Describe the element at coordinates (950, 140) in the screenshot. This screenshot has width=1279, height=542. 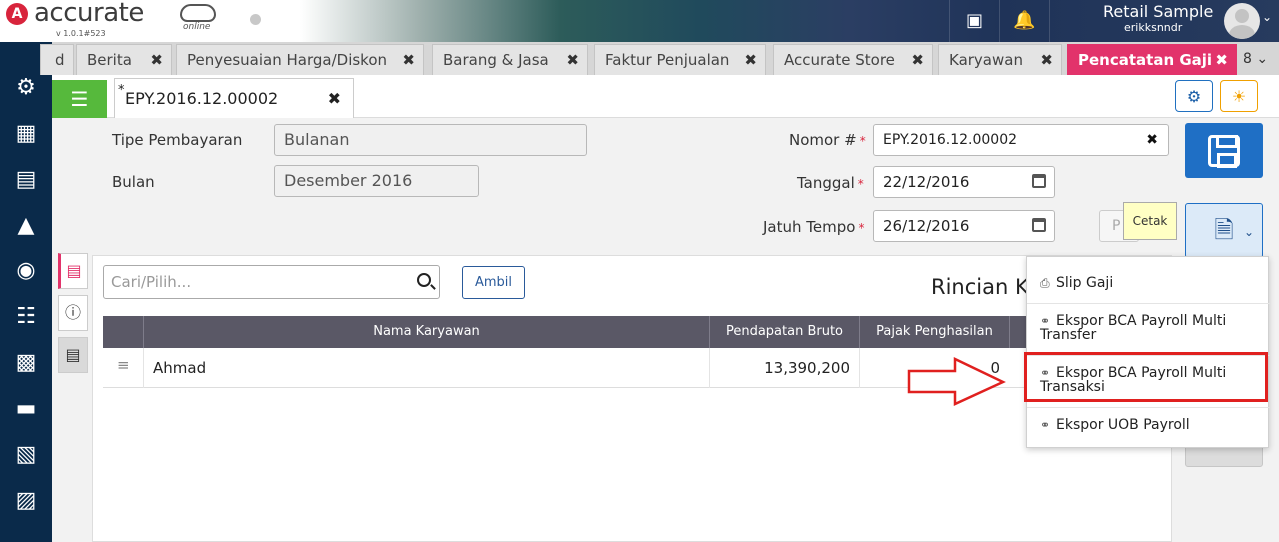
I see `nomor-value: EPY.2016.12.00002` at that location.